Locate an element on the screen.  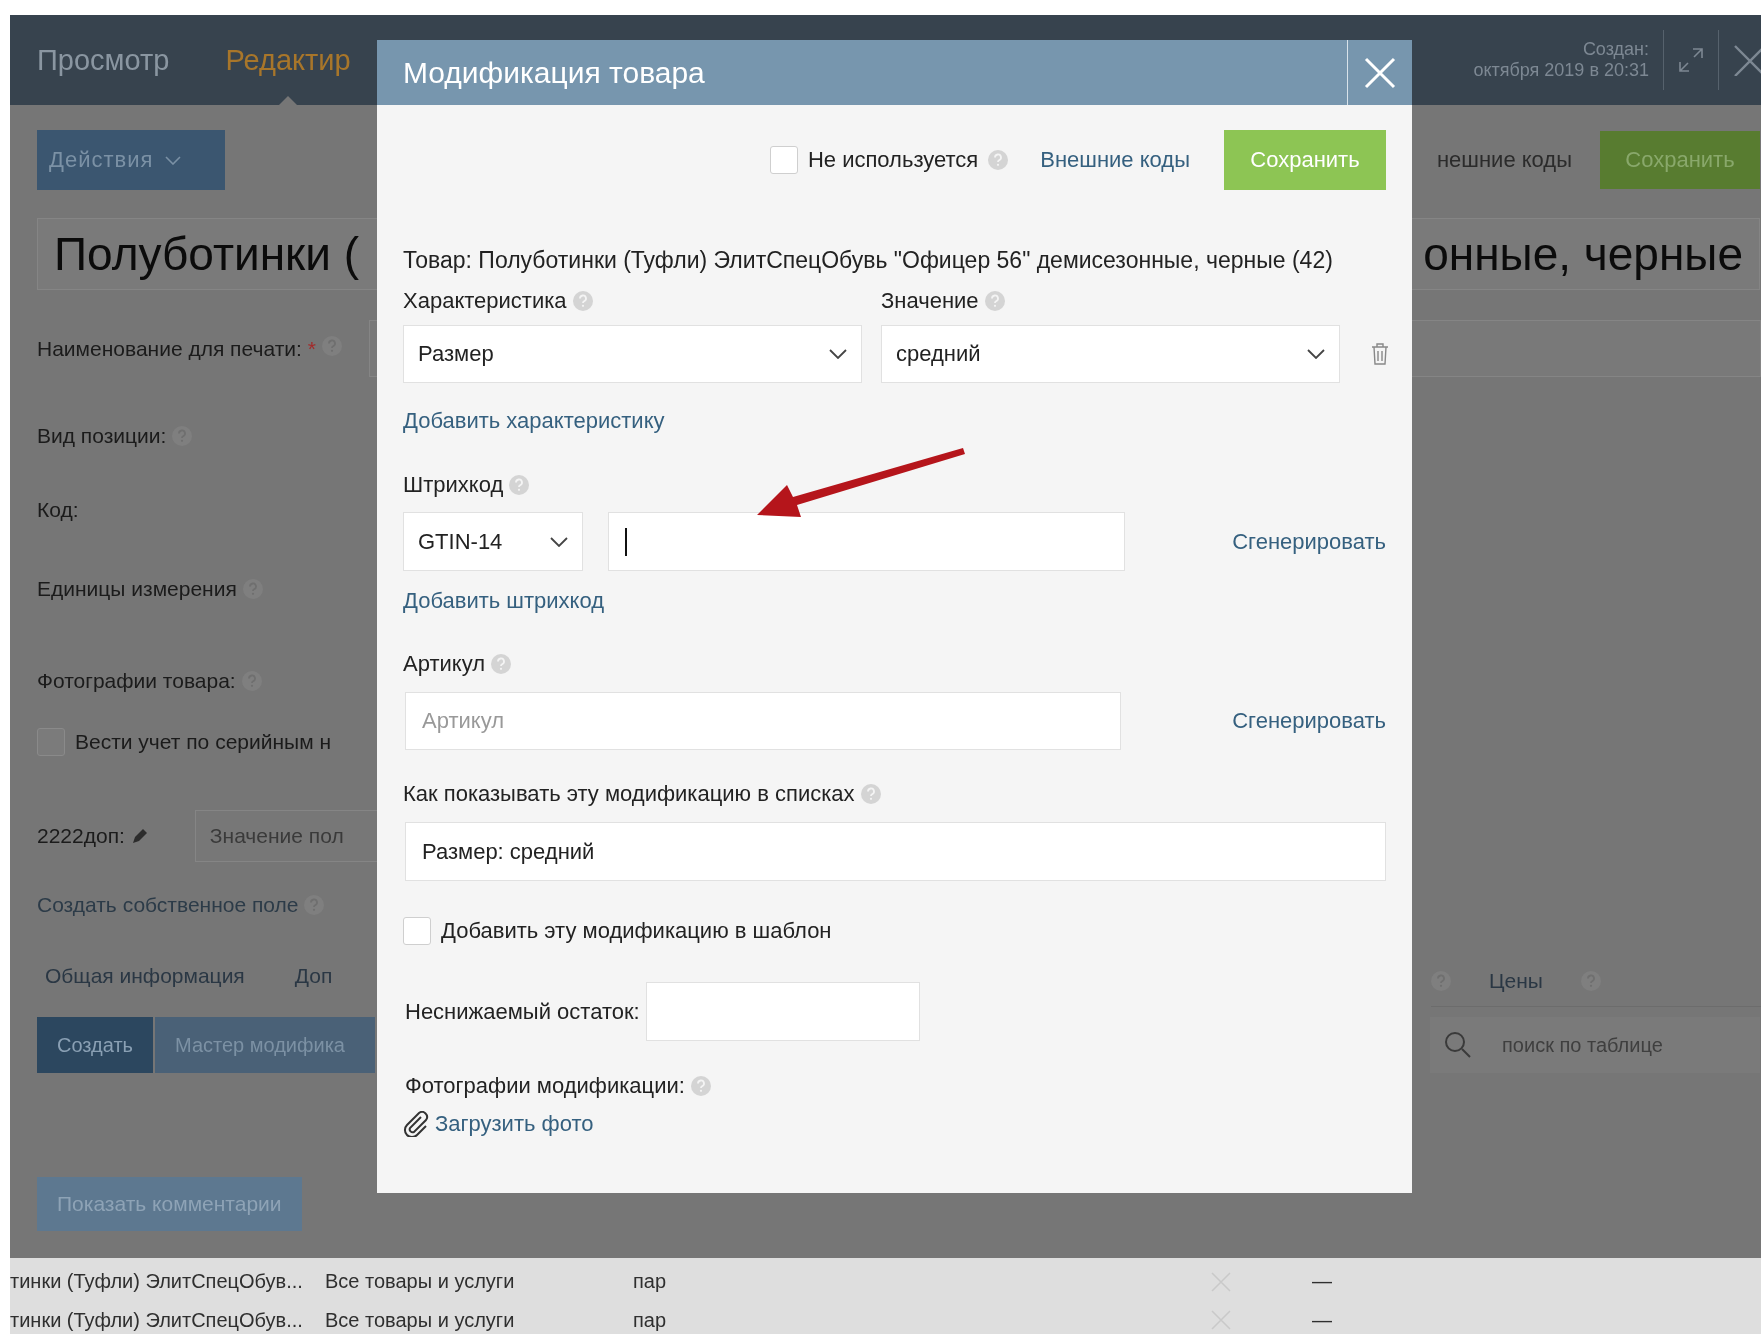
search-placeholder: поиск по таблице is located at coordinates (1582, 1045).